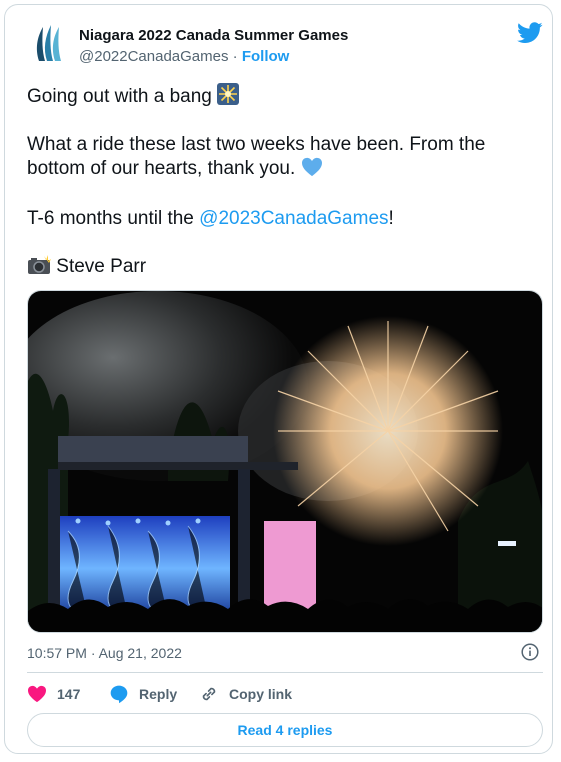  I want to click on author-handle-line: @2022CanadaGames · Follow, so click(184, 56).